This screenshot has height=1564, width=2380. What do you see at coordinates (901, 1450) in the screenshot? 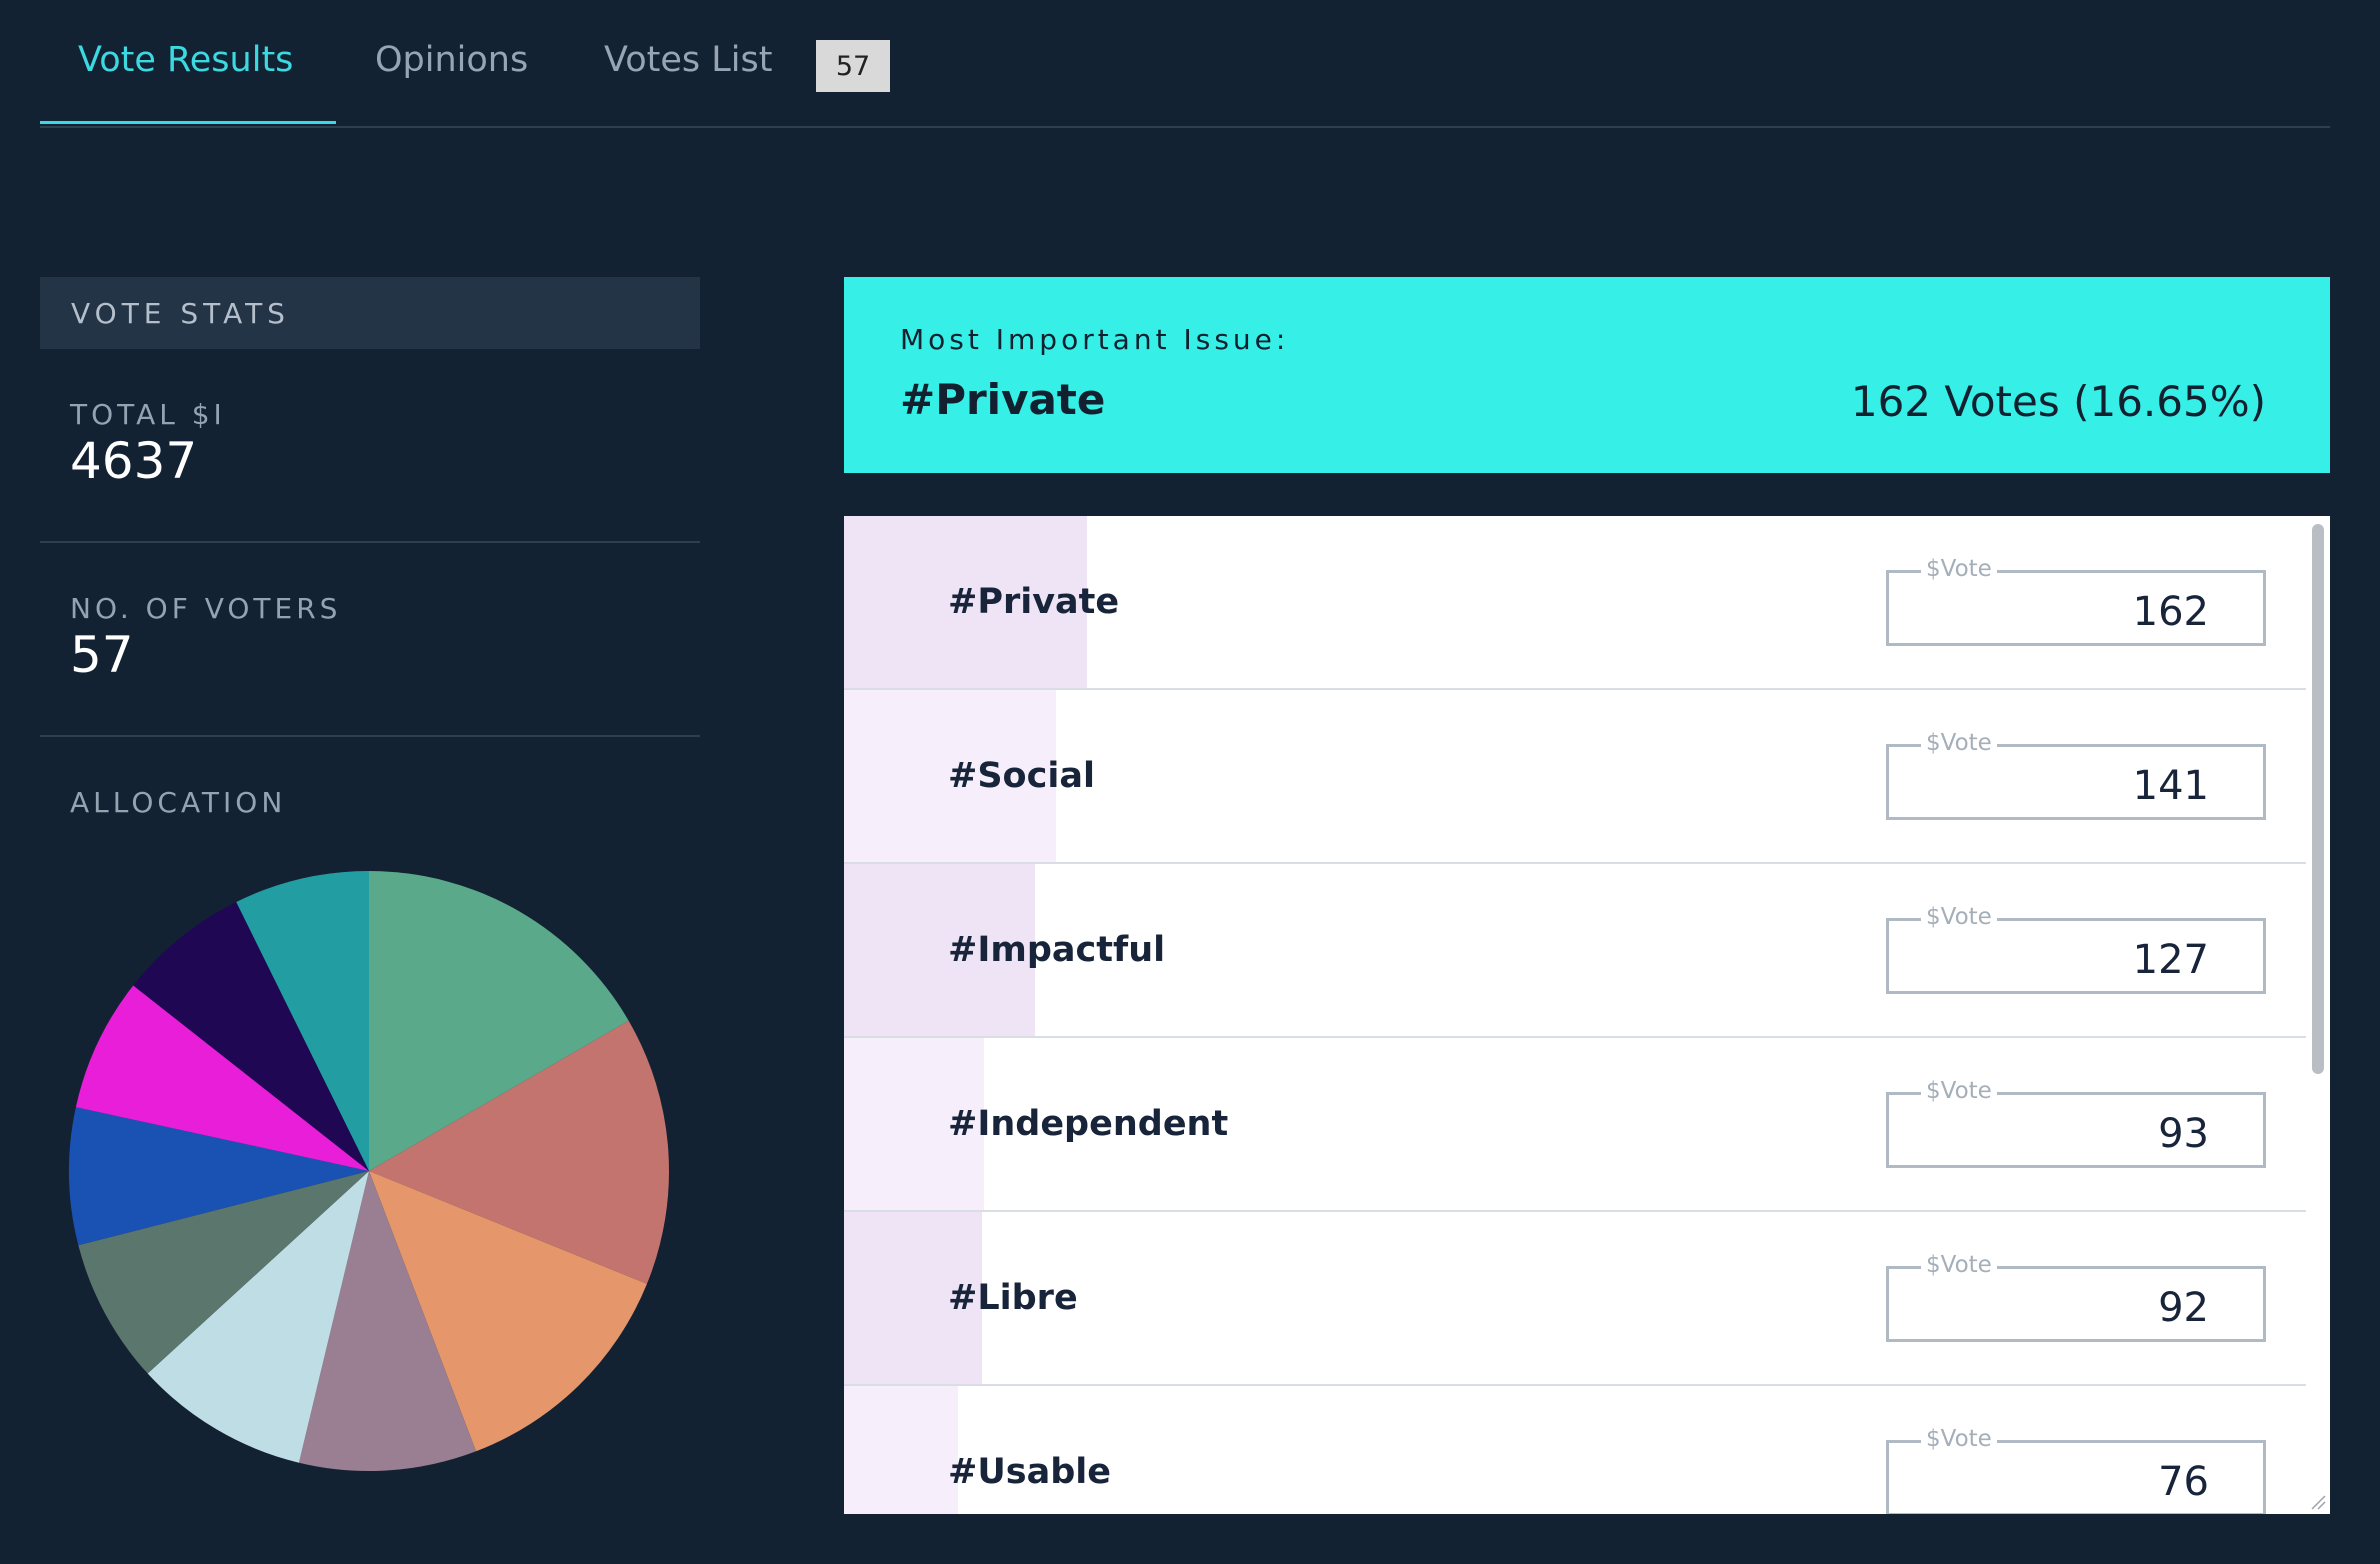
I see `issue-share-bar` at bounding box center [901, 1450].